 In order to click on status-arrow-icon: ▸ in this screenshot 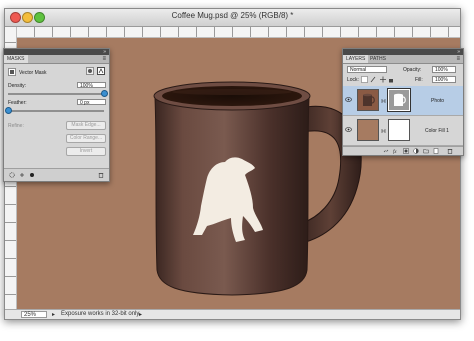, I will do `click(140, 314)`.